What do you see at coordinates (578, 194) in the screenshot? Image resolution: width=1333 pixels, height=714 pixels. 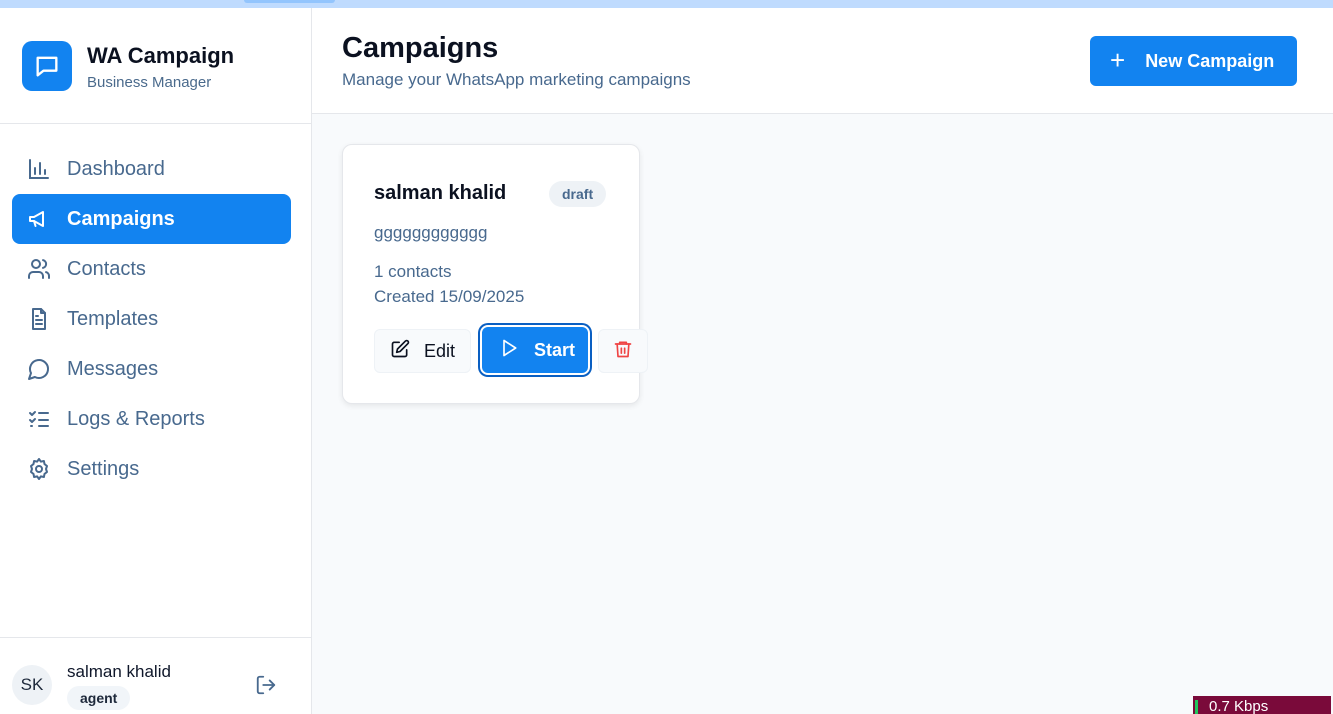 I see `status-badge: draft` at bounding box center [578, 194].